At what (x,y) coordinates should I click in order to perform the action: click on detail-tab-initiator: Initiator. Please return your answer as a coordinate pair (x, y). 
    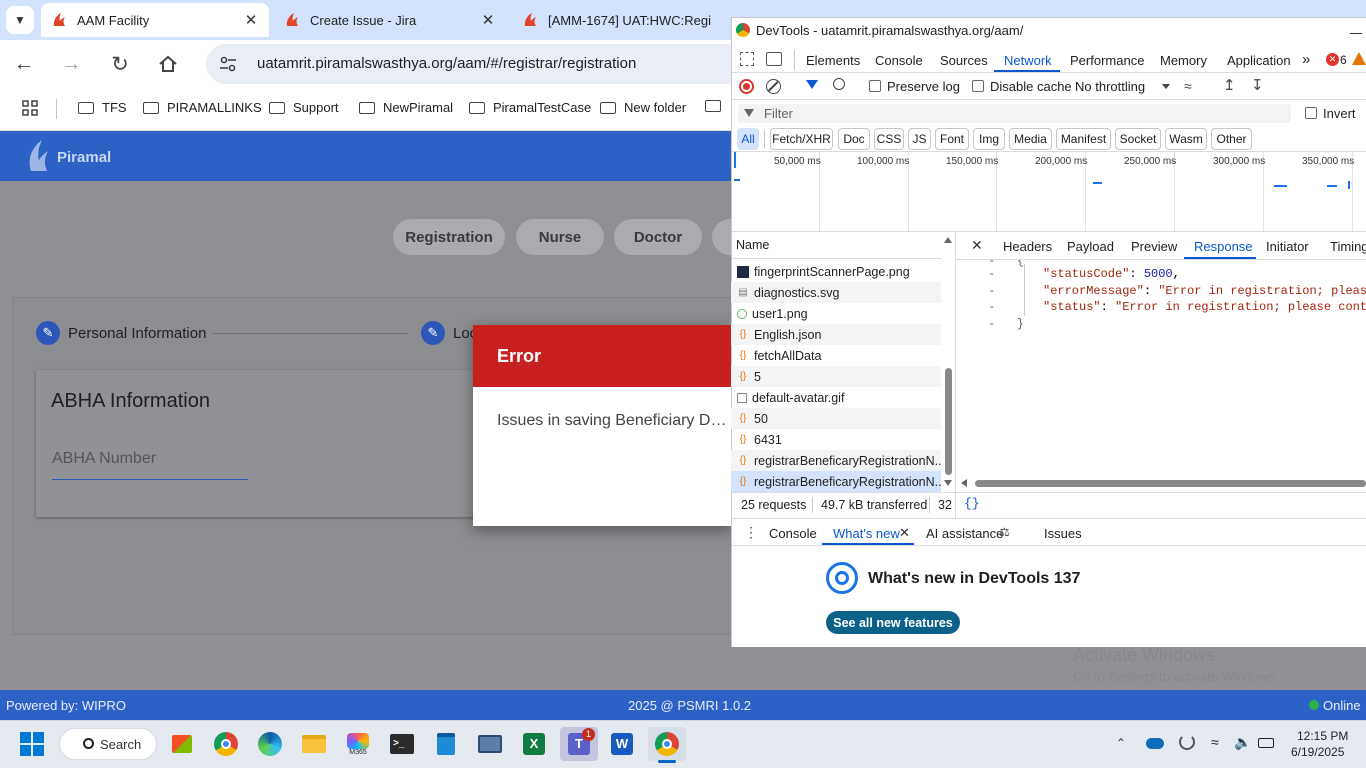
    Looking at the image, I should click on (1287, 246).